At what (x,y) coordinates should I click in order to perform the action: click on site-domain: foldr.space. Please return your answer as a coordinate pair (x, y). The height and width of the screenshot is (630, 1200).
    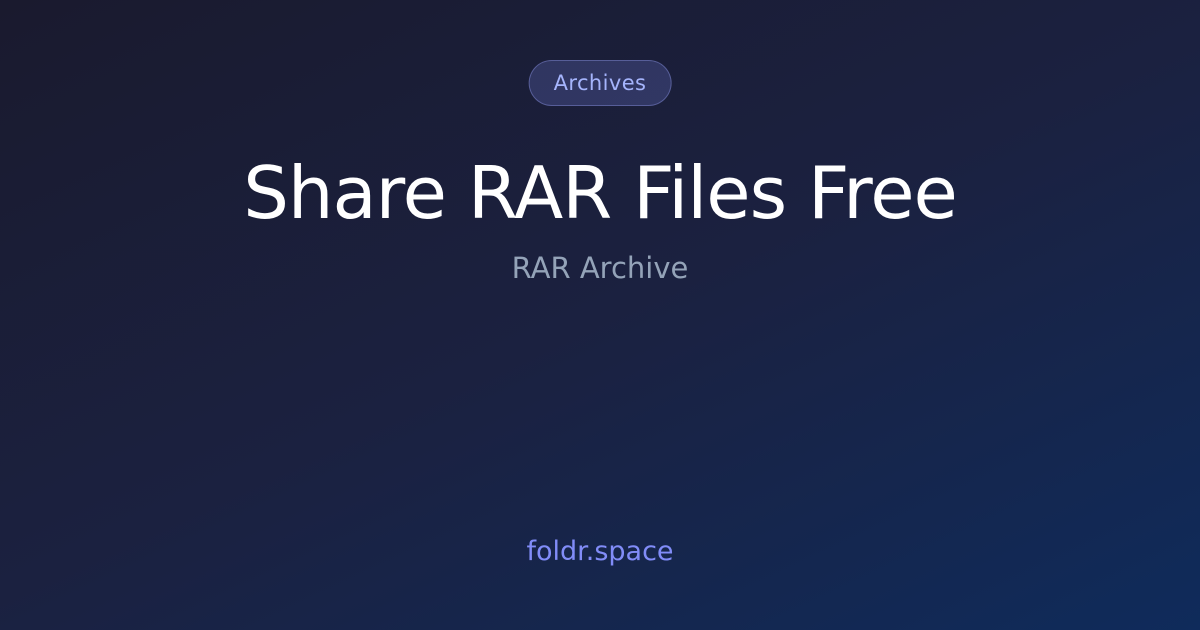
    Looking at the image, I should click on (600, 551).